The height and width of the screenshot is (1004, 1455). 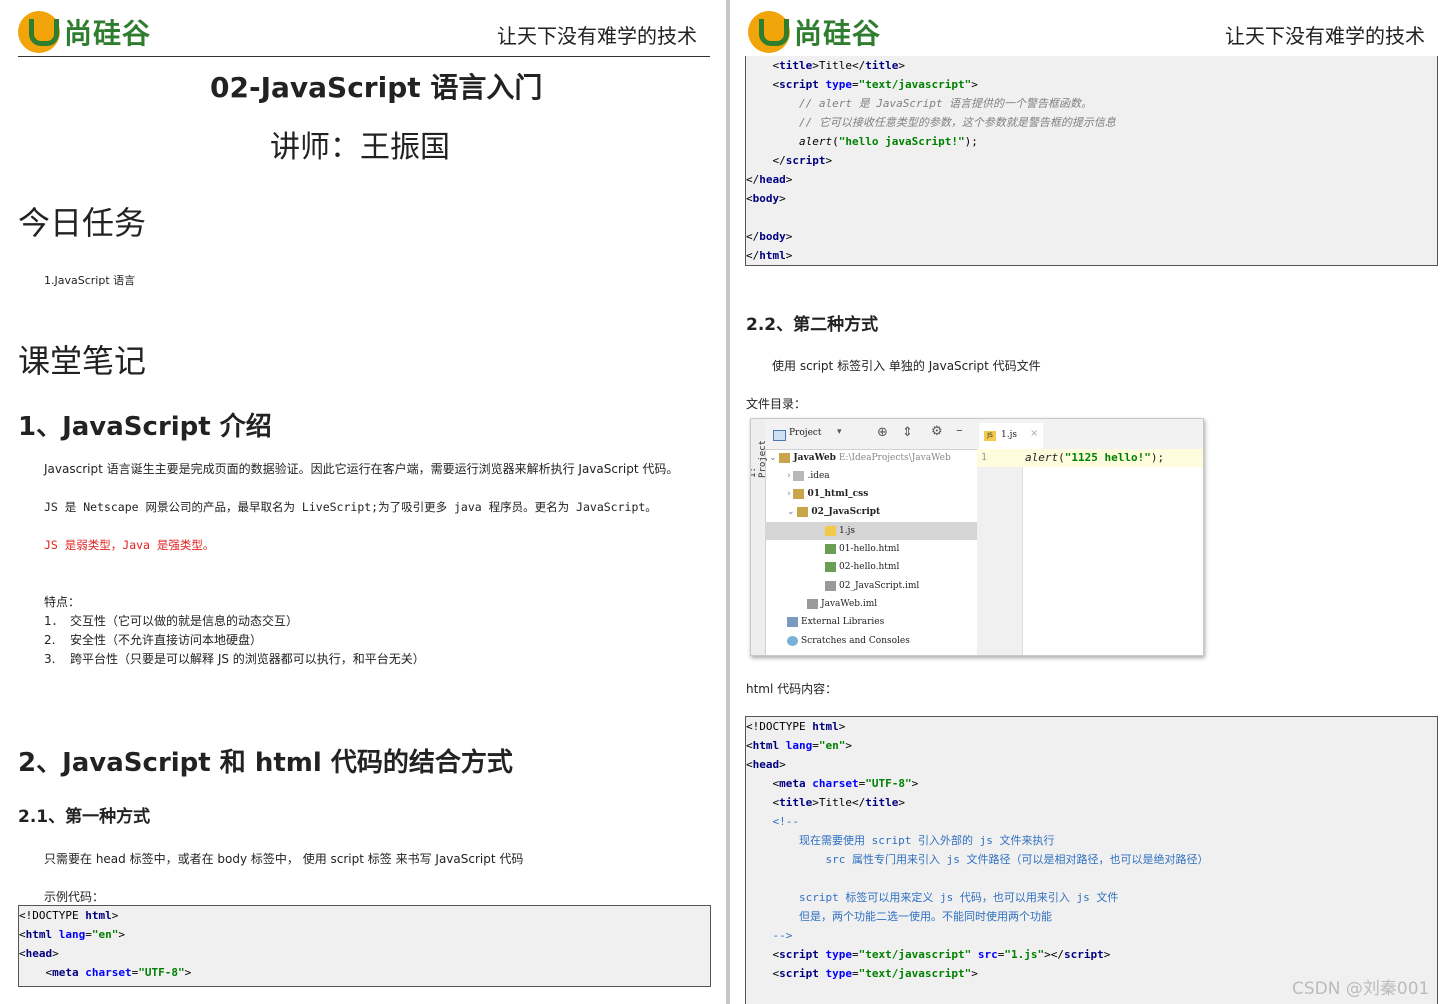 What do you see at coordinates (805, 433) in the screenshot?
I see `ide-project-label: Project` at bounding box center [805, 433].